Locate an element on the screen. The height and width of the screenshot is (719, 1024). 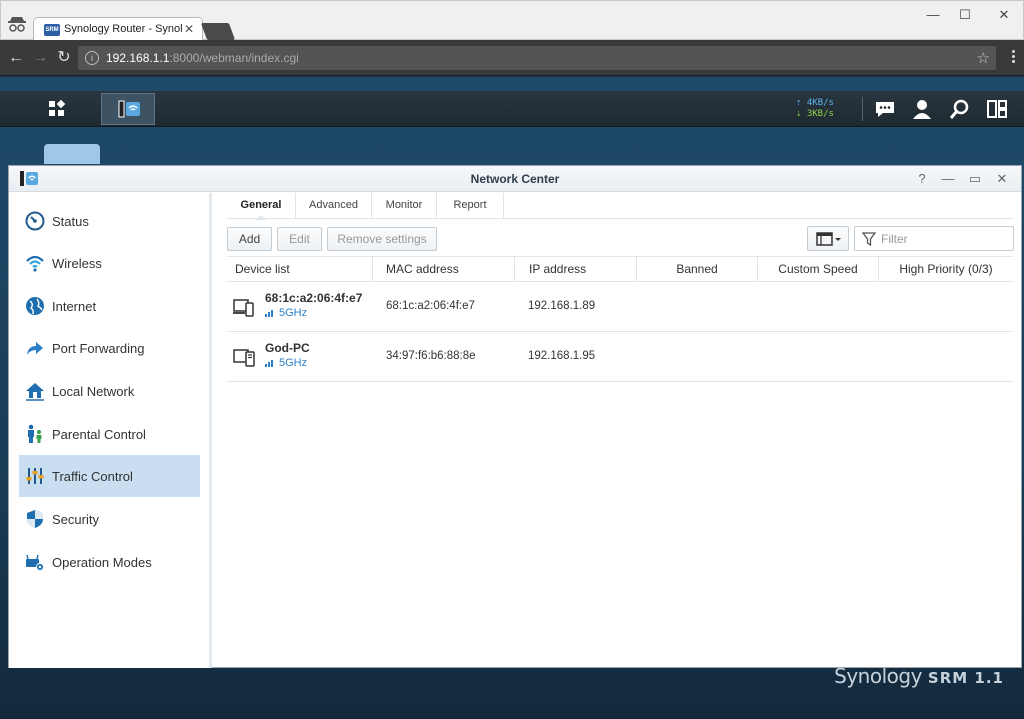
upload-speed: ⇡ 4KB/s is located at coordinates (815, 103).